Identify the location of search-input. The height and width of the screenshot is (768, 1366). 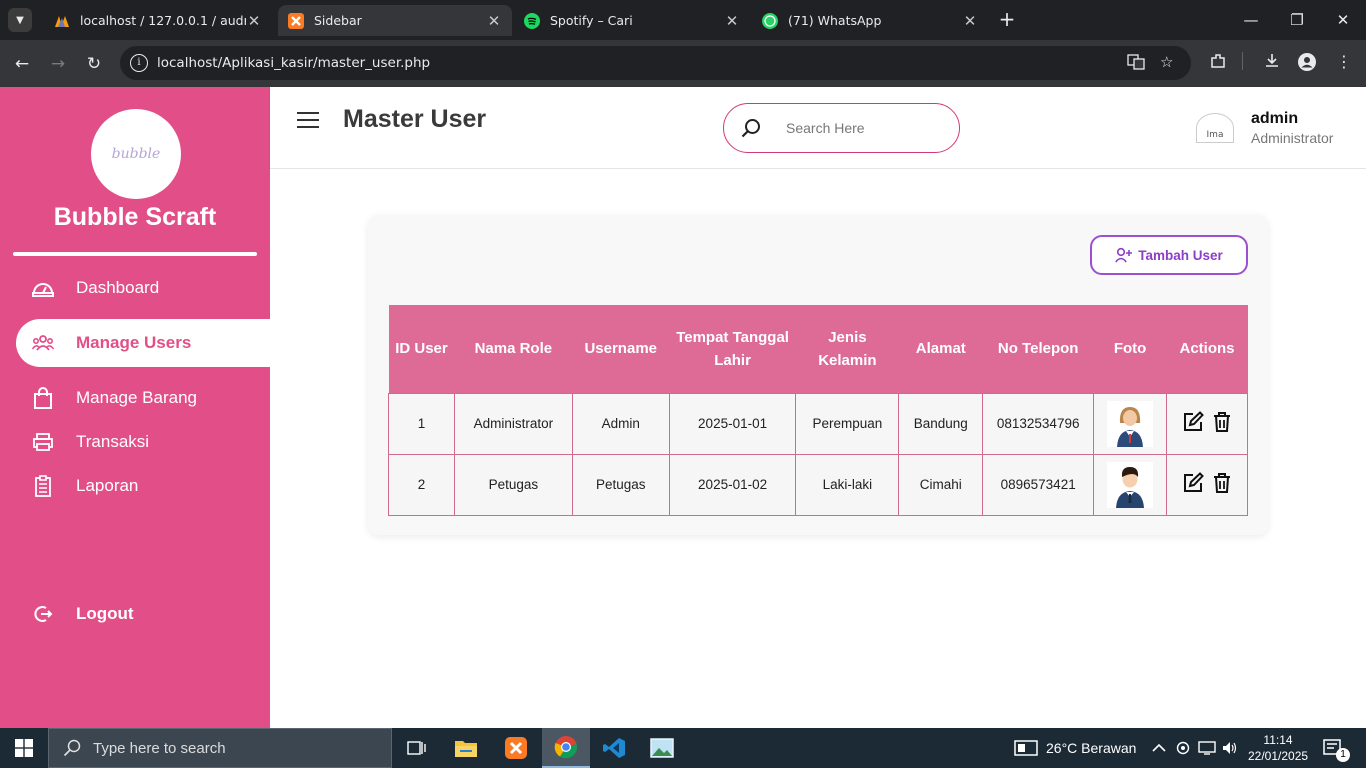
(861, 128).